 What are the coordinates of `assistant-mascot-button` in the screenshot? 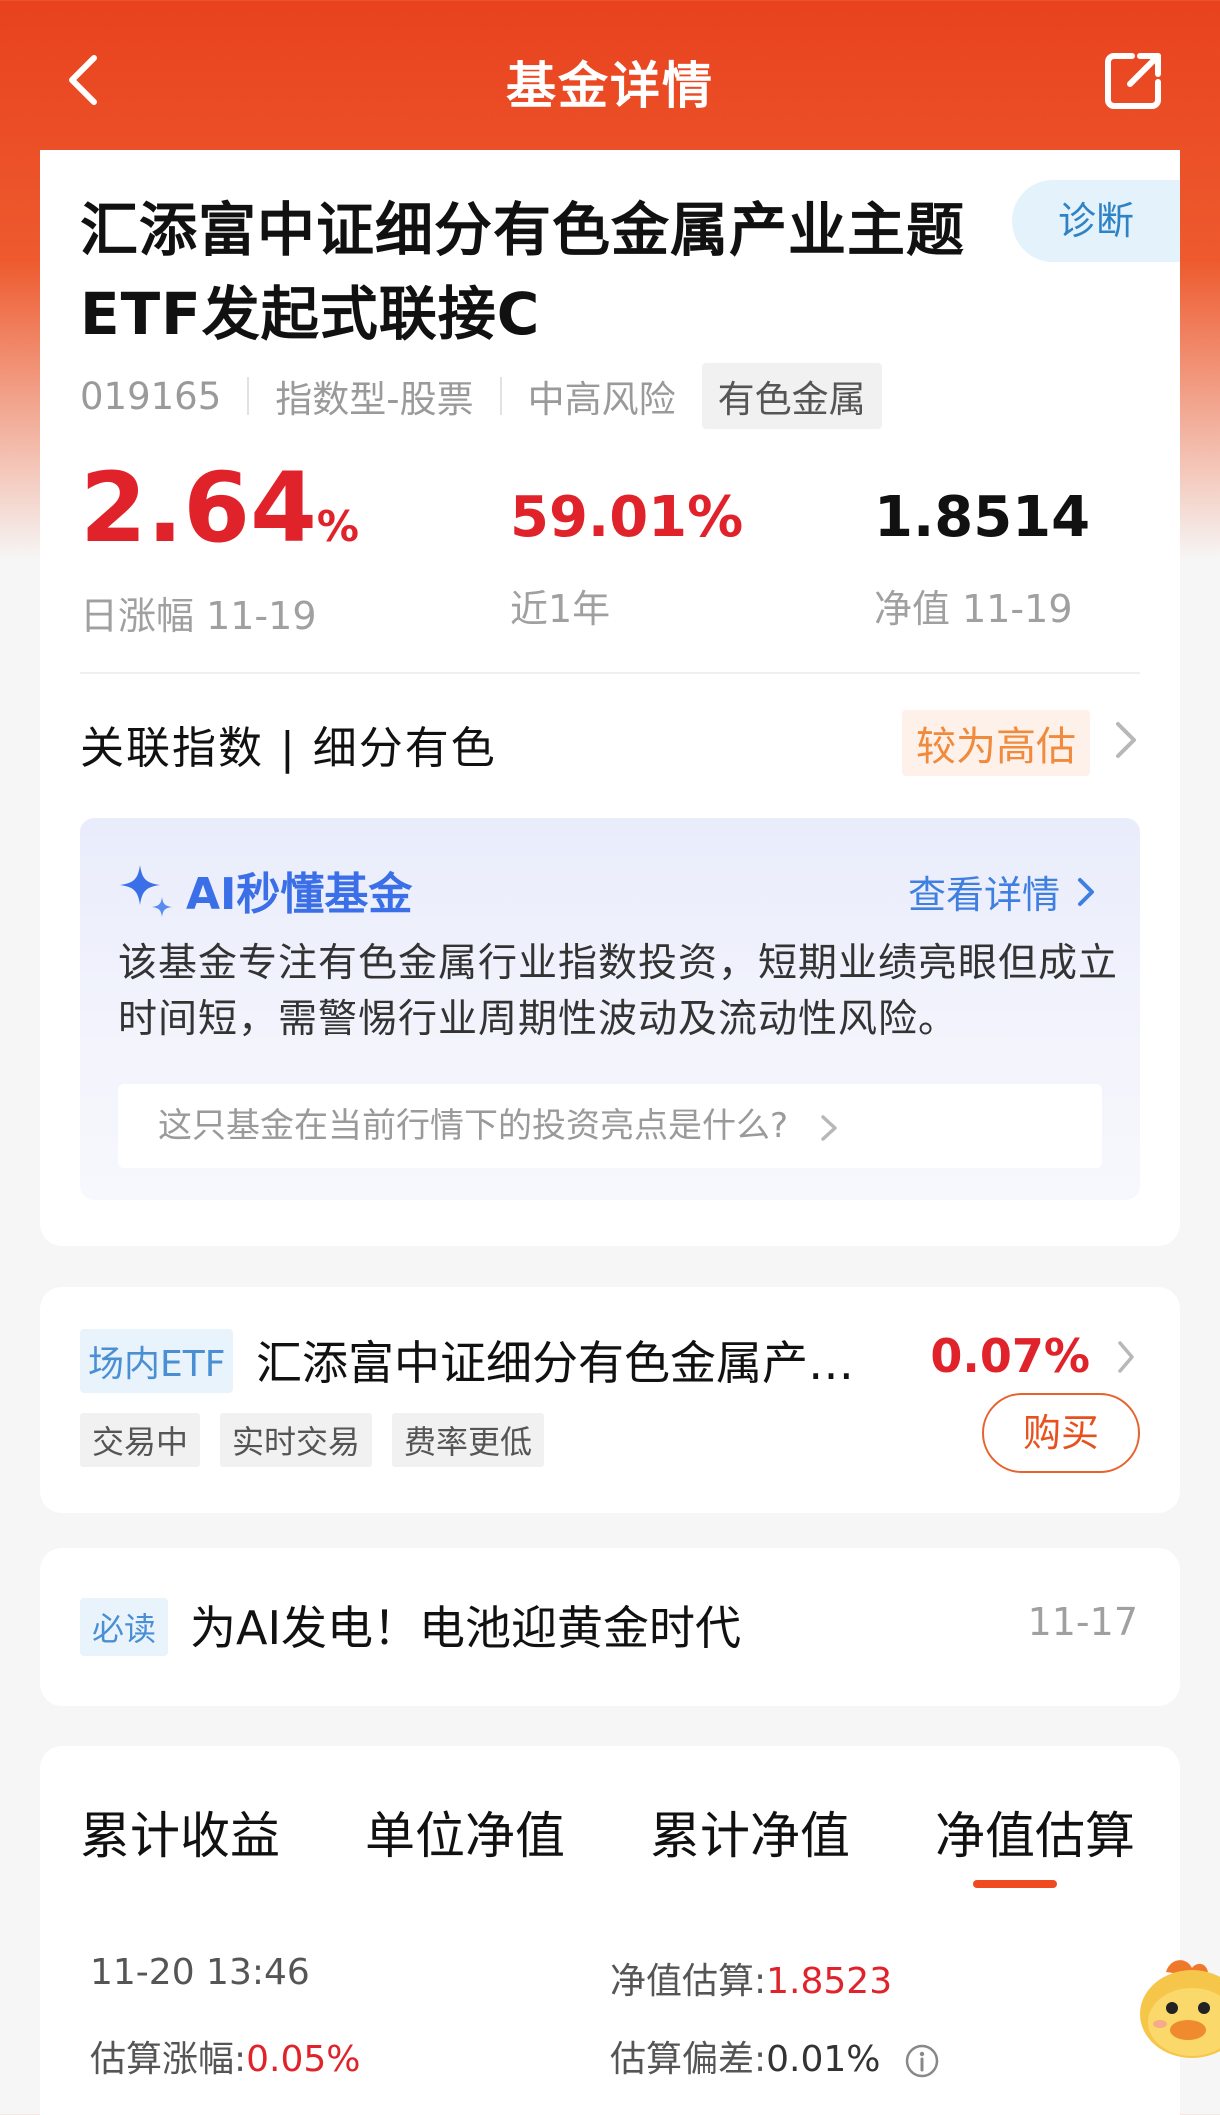 It's located at (1178, 2010).